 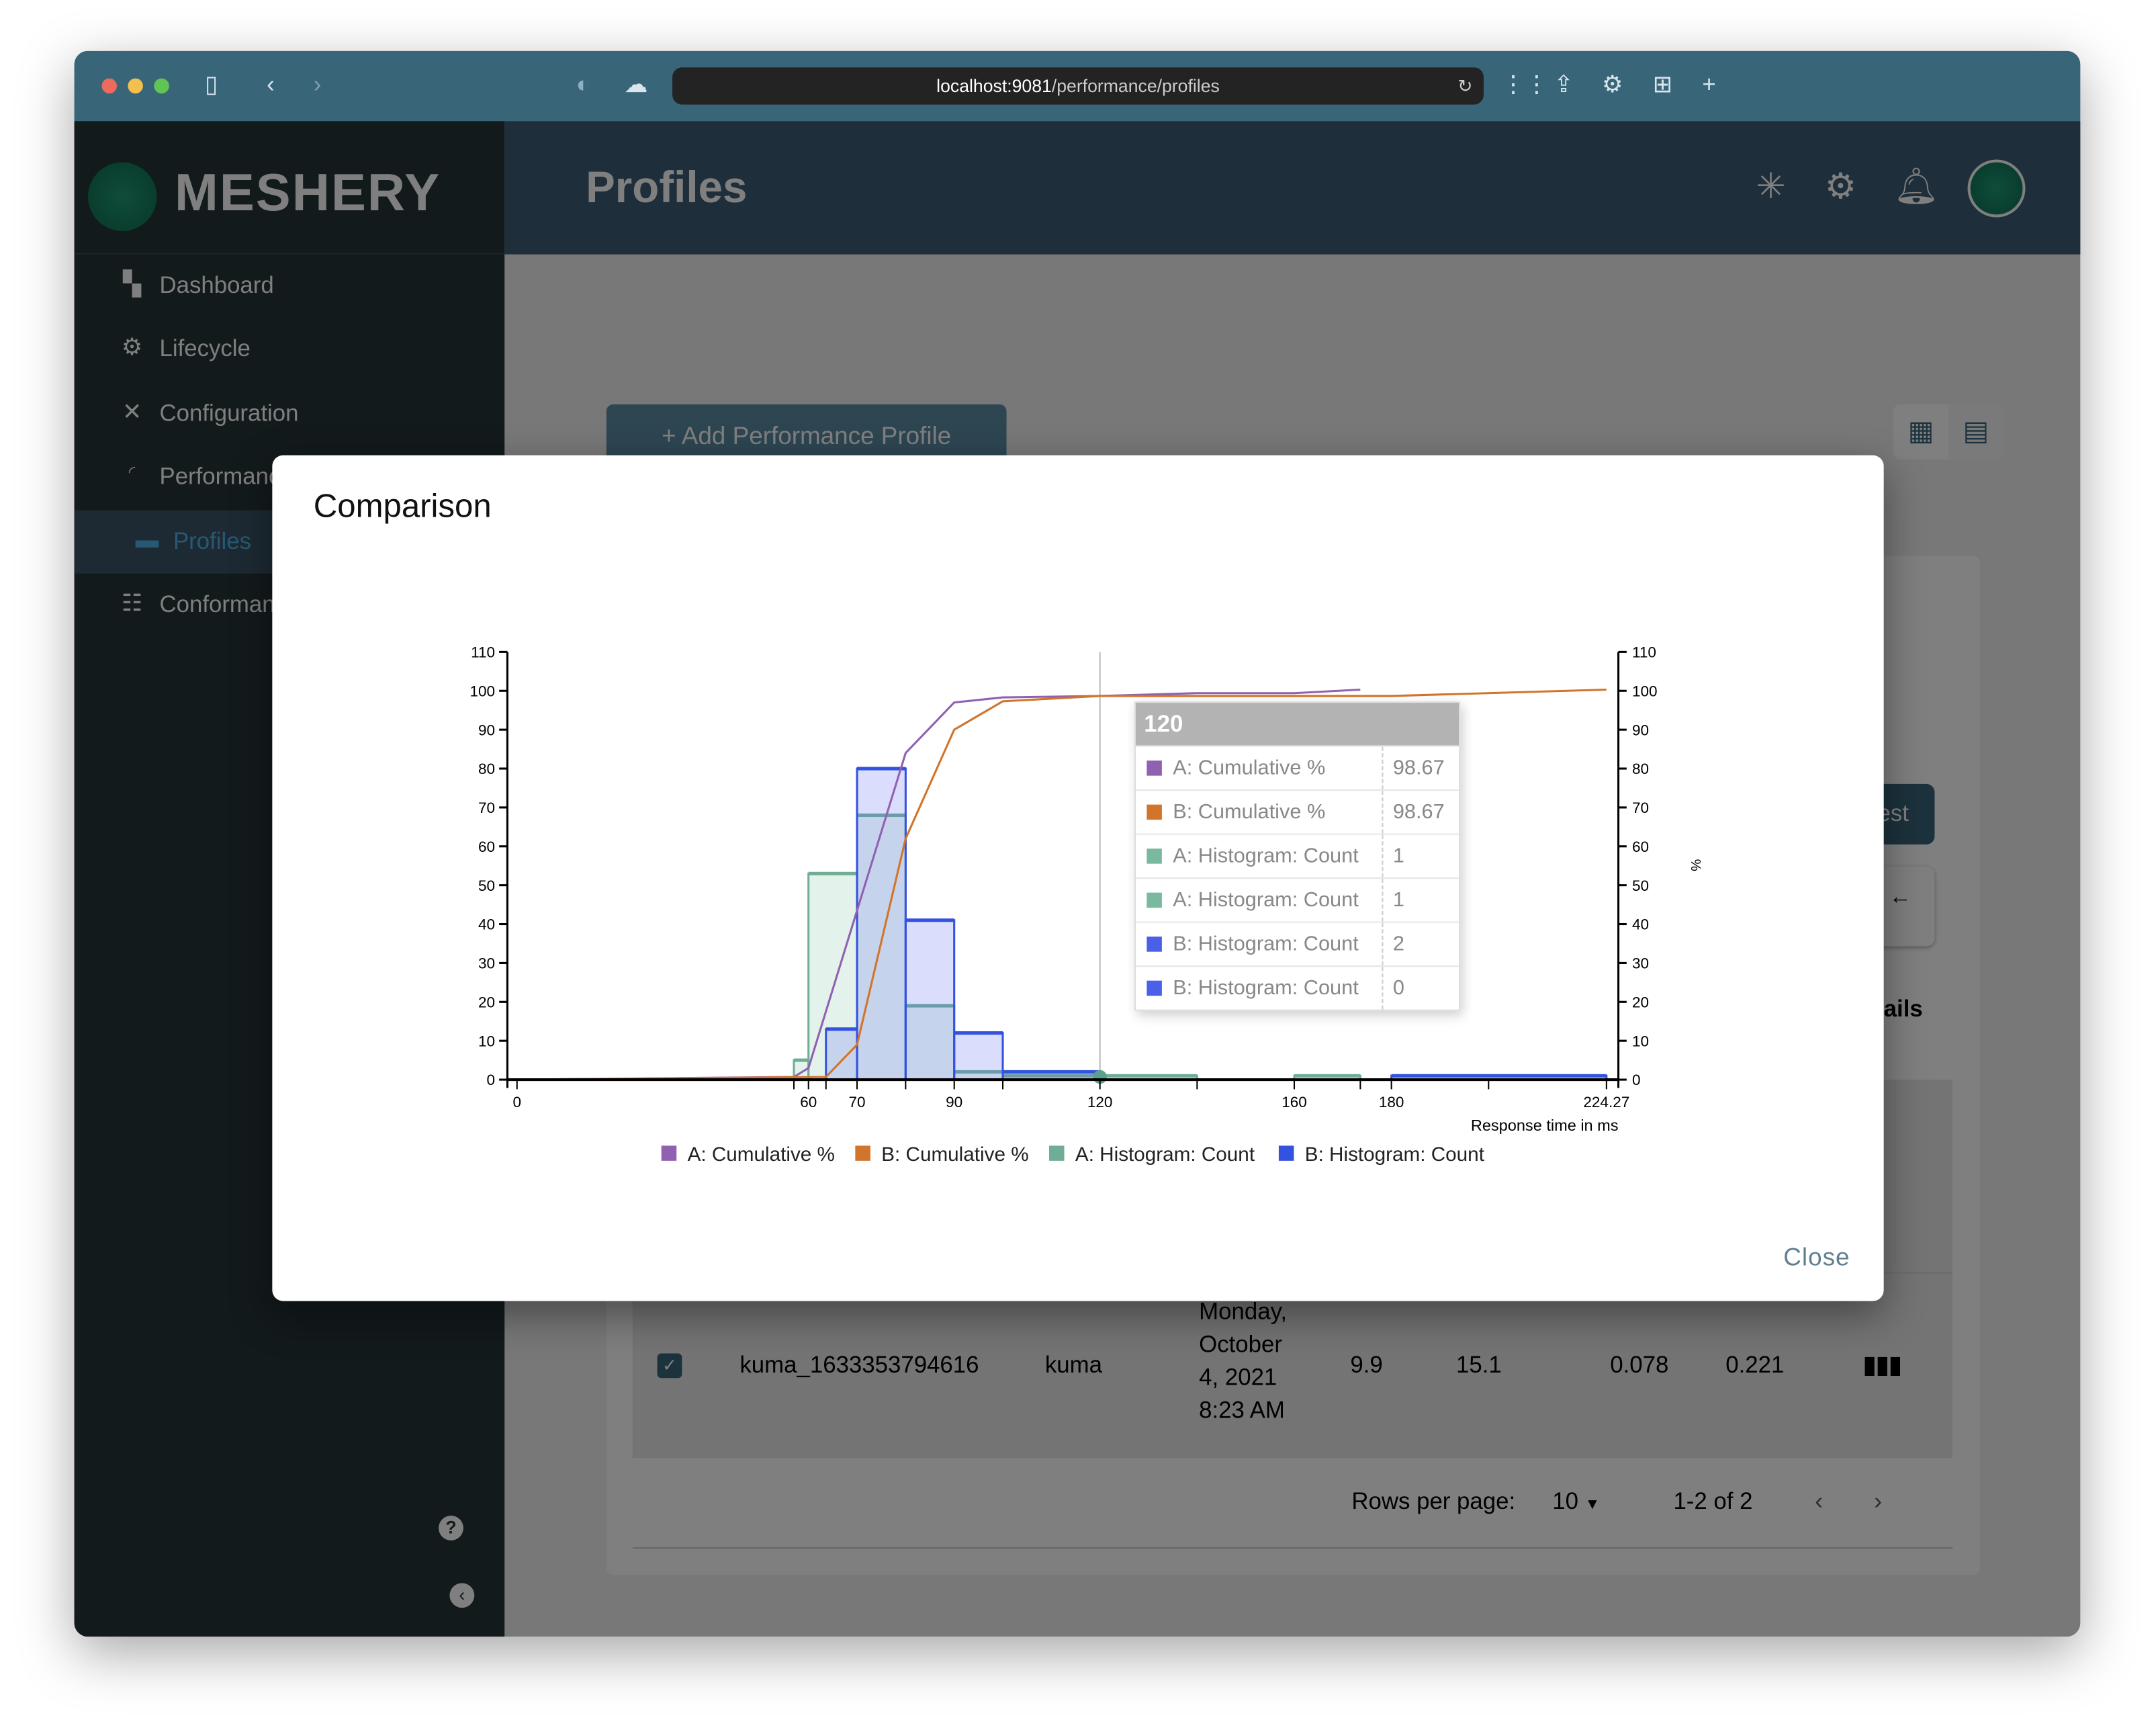 What do you see at coordinates (486, 846) in the screenshot?
I see `y-tick-label: 60` at bounding box center [486, 846].